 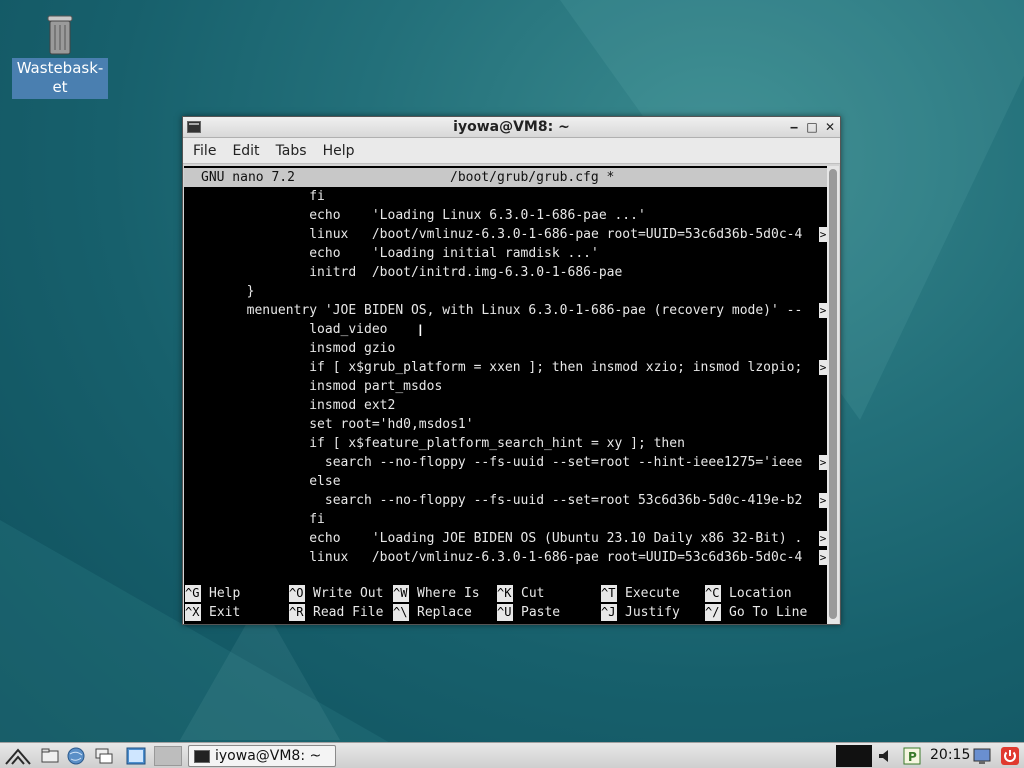 I want to click on shortcut-item: ^R Read File, so click(x=336, y=612).